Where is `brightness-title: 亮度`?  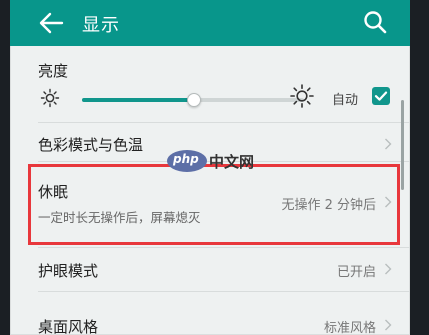
brightness-title: 亮度 is located at coordinates (53, 71).